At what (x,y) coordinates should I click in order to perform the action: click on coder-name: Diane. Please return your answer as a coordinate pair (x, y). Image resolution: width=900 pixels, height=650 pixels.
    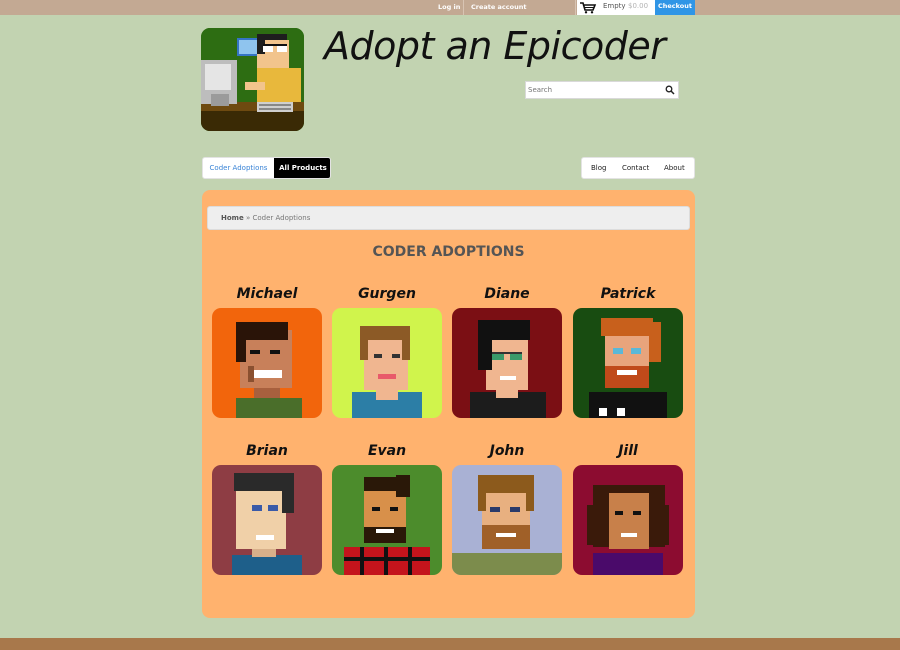
    Looking at the image, I should click on (507, 294).